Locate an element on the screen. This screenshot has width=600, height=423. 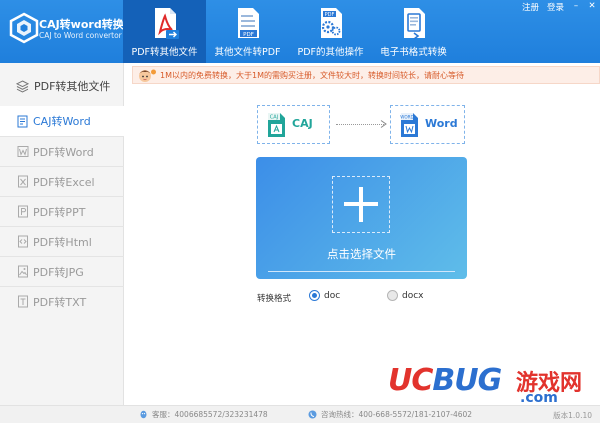
customer-service-info: 客服：4006685572/323231478 is located at coordinates (203, 414).